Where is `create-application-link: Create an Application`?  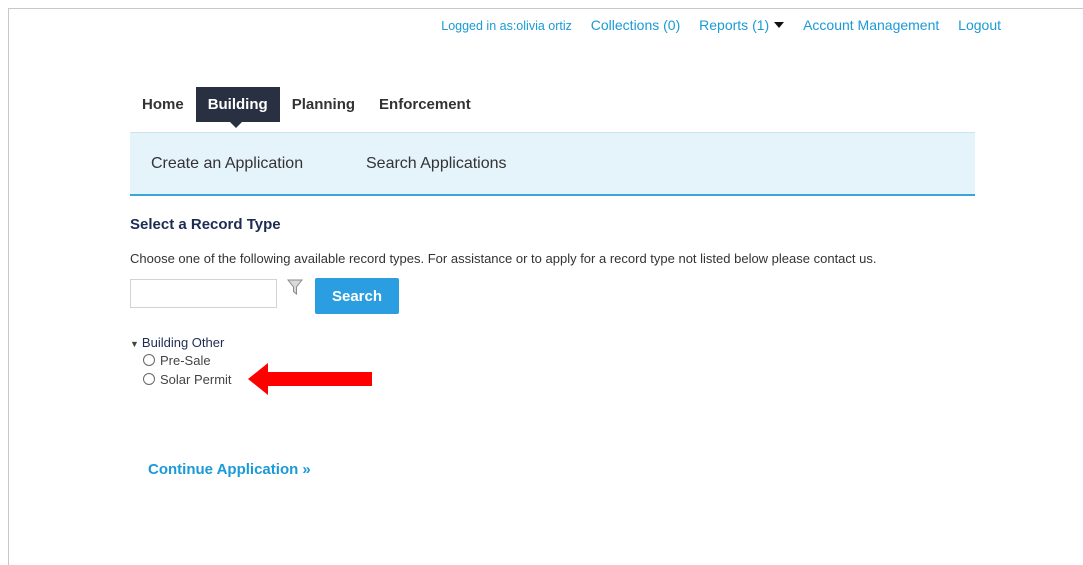
create-application-link: Create an Application is located at coordinates (227, 164).